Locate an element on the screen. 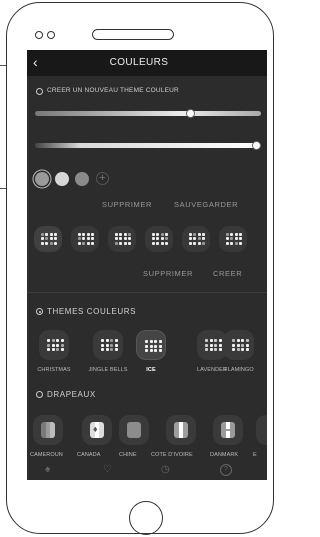  hue-slider is located at coordinates (148, 113).